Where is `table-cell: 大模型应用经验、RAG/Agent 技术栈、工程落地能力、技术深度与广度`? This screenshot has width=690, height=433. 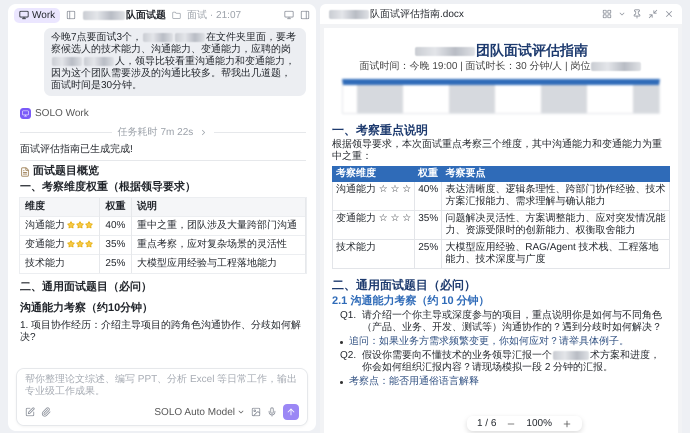
table-cell: 大模型应用经验、RAG/Agent 技术栈、工程落地能力、技术深度与广度 is located at coordinates (556, 254).